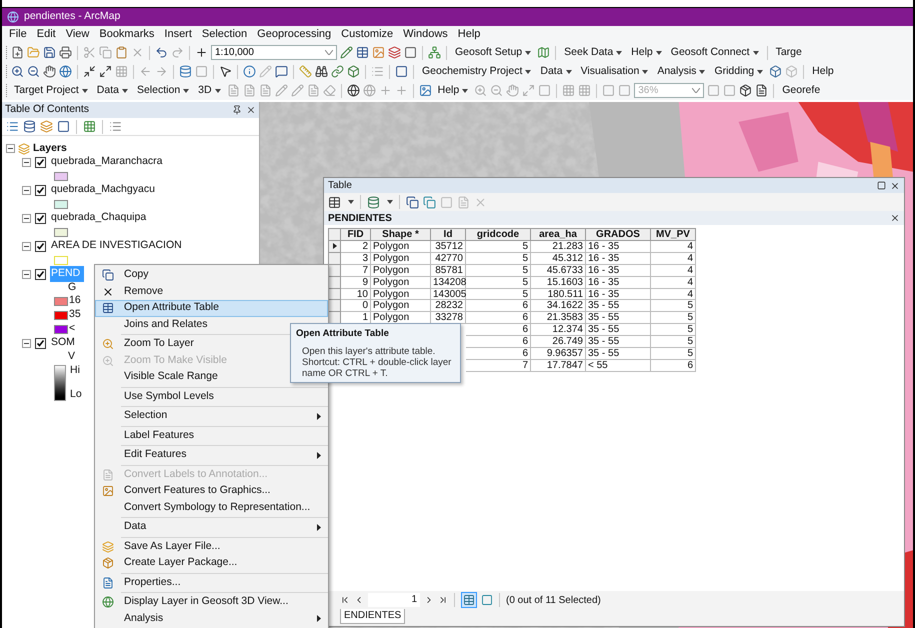 The height and width of the screenshot is (628, 915). I want to click on toolbar-menu-button: Target Project, so click(51, 90).